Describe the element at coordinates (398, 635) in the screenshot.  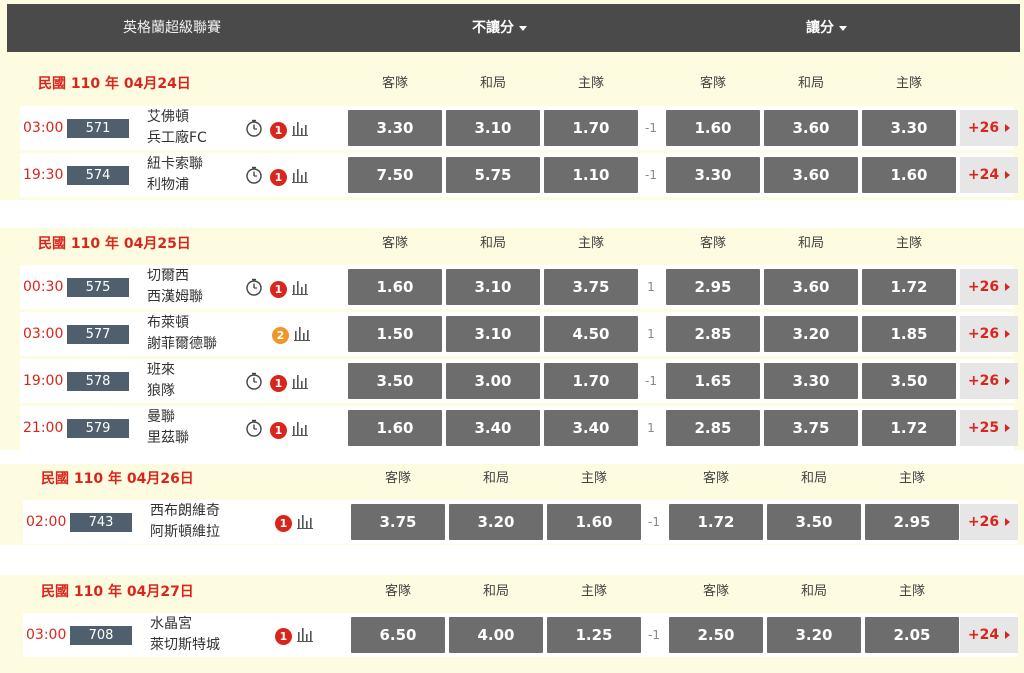
I see `odds-button-no-handicap: 6.50` at that location.